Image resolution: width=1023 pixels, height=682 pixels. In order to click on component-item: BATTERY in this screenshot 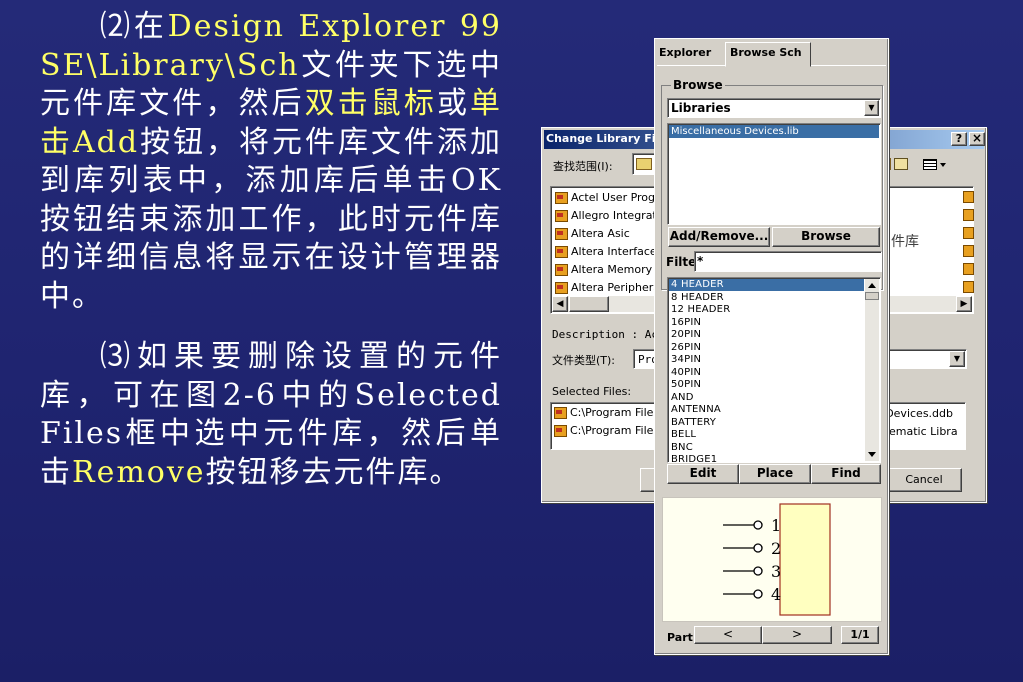, I will do `click(693, 423)`.